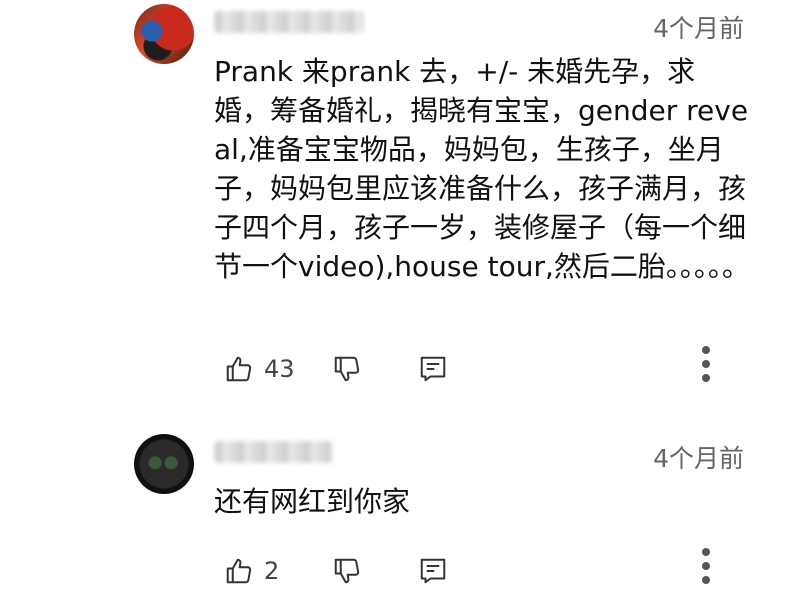 The image size is (800, 596). I want to click on like-count: 43, so click(279, 369).